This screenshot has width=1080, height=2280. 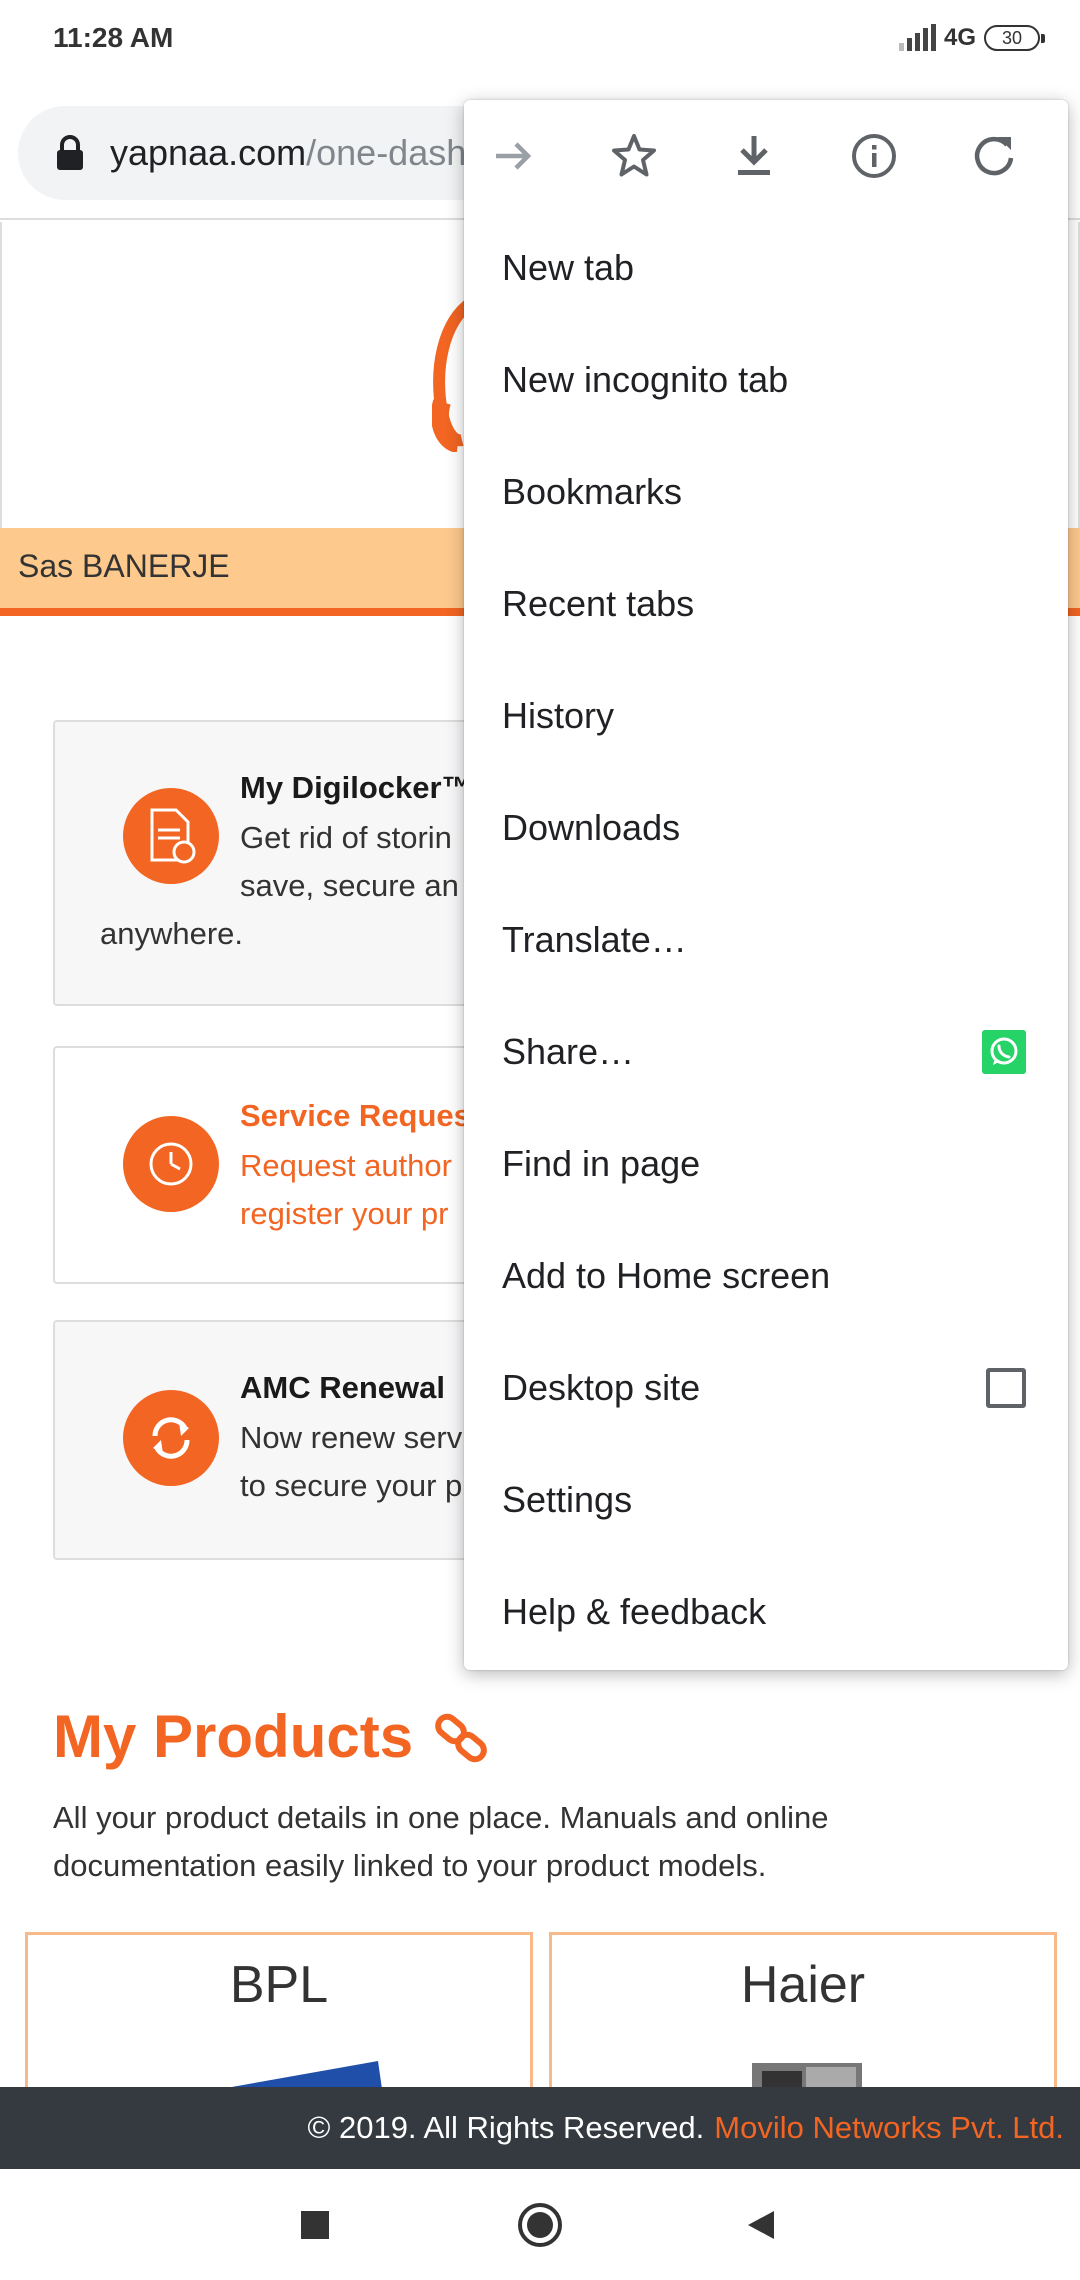 What do you see at coordinates (666, 1275) in the screenshot?
I see `menu-item-label: Add to Home screen` at bounding box center [666, 1275].